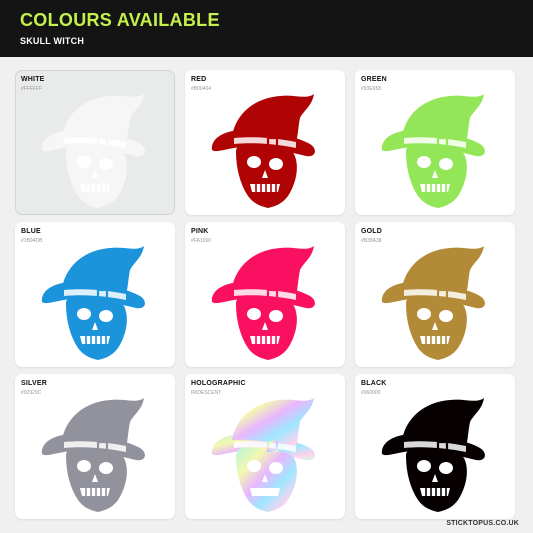 The width and height of the screenshot is (533, 533). I want to click on colour-card-black: BLACK #060000, so click(435, 446).